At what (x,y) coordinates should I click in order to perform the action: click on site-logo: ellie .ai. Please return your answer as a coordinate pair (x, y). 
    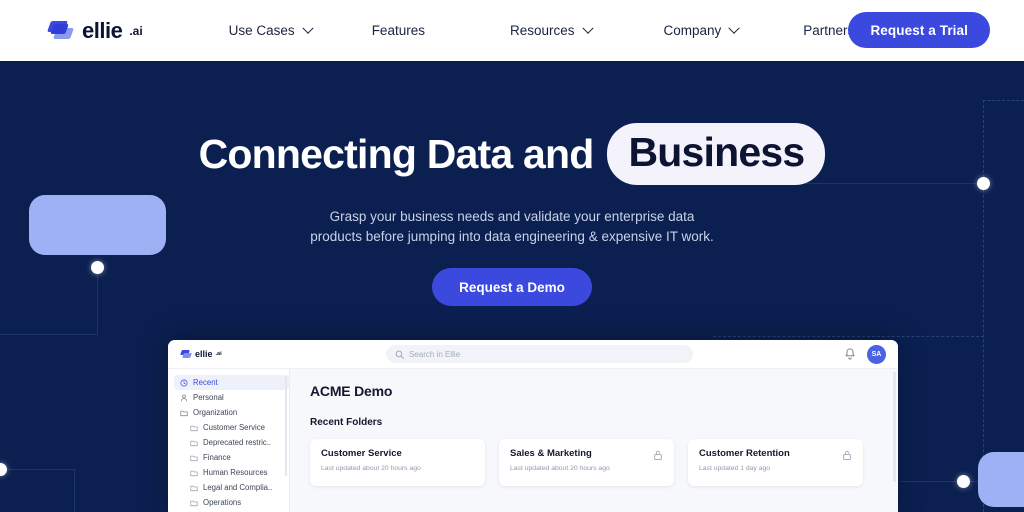
    Looking at the image, I should click on (94, 30).